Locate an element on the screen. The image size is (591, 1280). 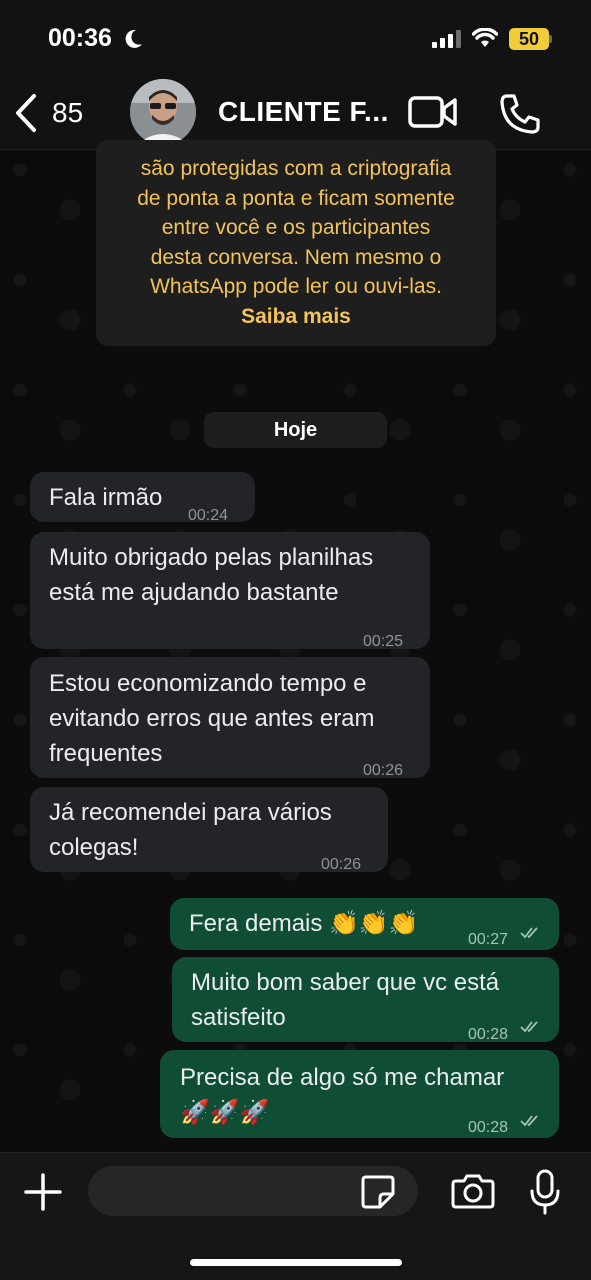
sticker-icon is located at coordinates (378, 1192).